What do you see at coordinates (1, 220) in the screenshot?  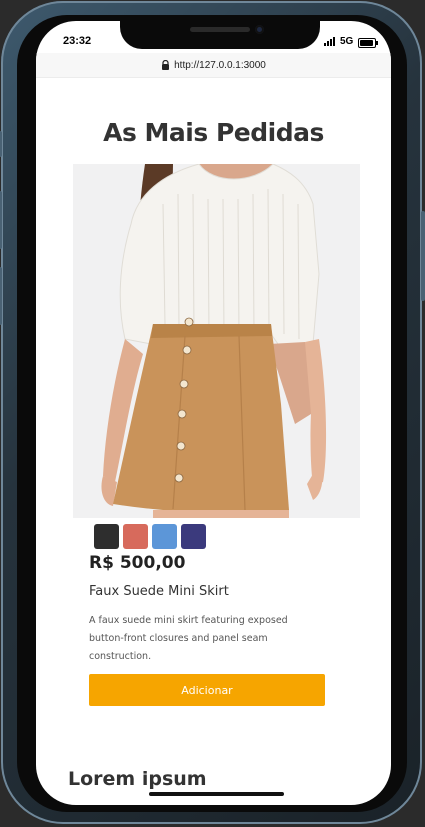 I see `volume-up-button` at bounding box center [1, 220].